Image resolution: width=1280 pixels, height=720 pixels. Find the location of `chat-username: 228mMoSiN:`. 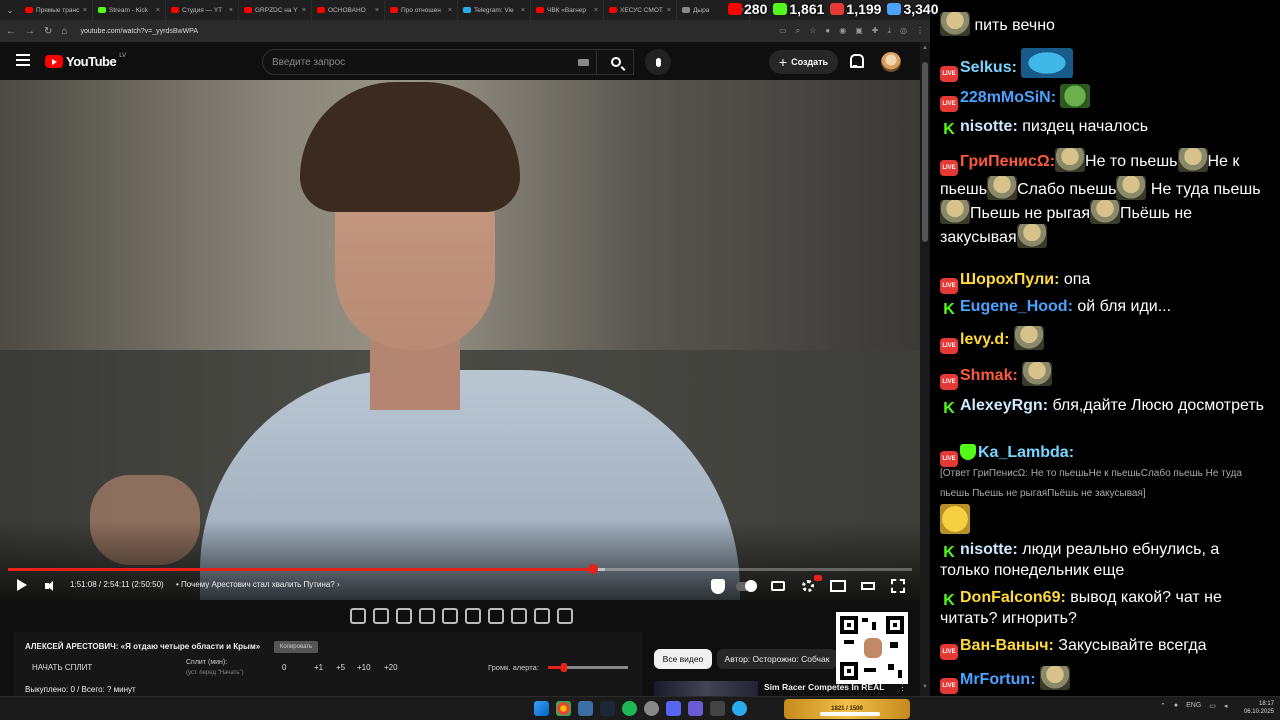

chat-username: 228mMoSiN: is located at coordinates (1008, 97).